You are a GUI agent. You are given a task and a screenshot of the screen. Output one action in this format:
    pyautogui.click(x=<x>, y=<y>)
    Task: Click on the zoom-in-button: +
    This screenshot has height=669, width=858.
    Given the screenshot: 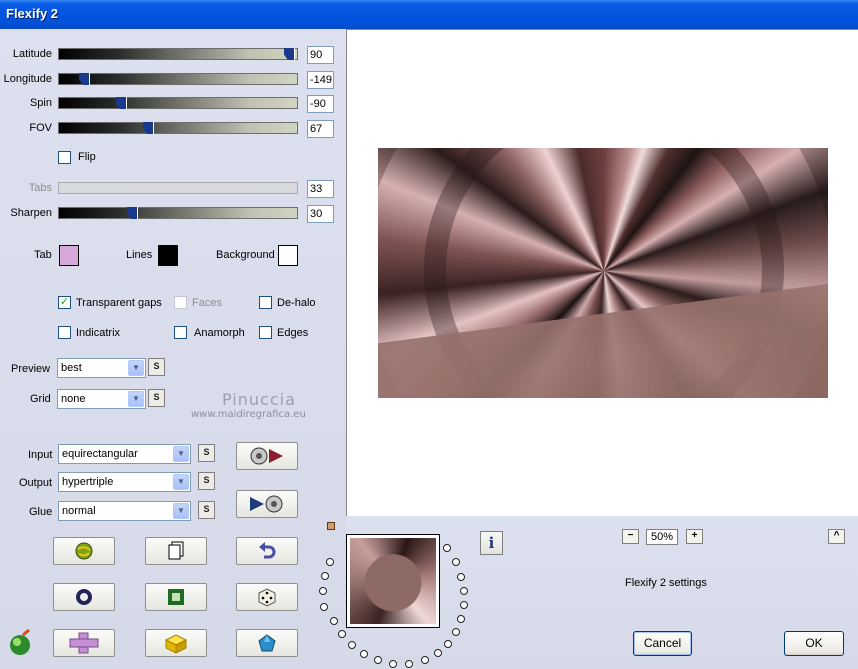 What is the action you would take?
    pyautogui.click(x=694, y=536)
    